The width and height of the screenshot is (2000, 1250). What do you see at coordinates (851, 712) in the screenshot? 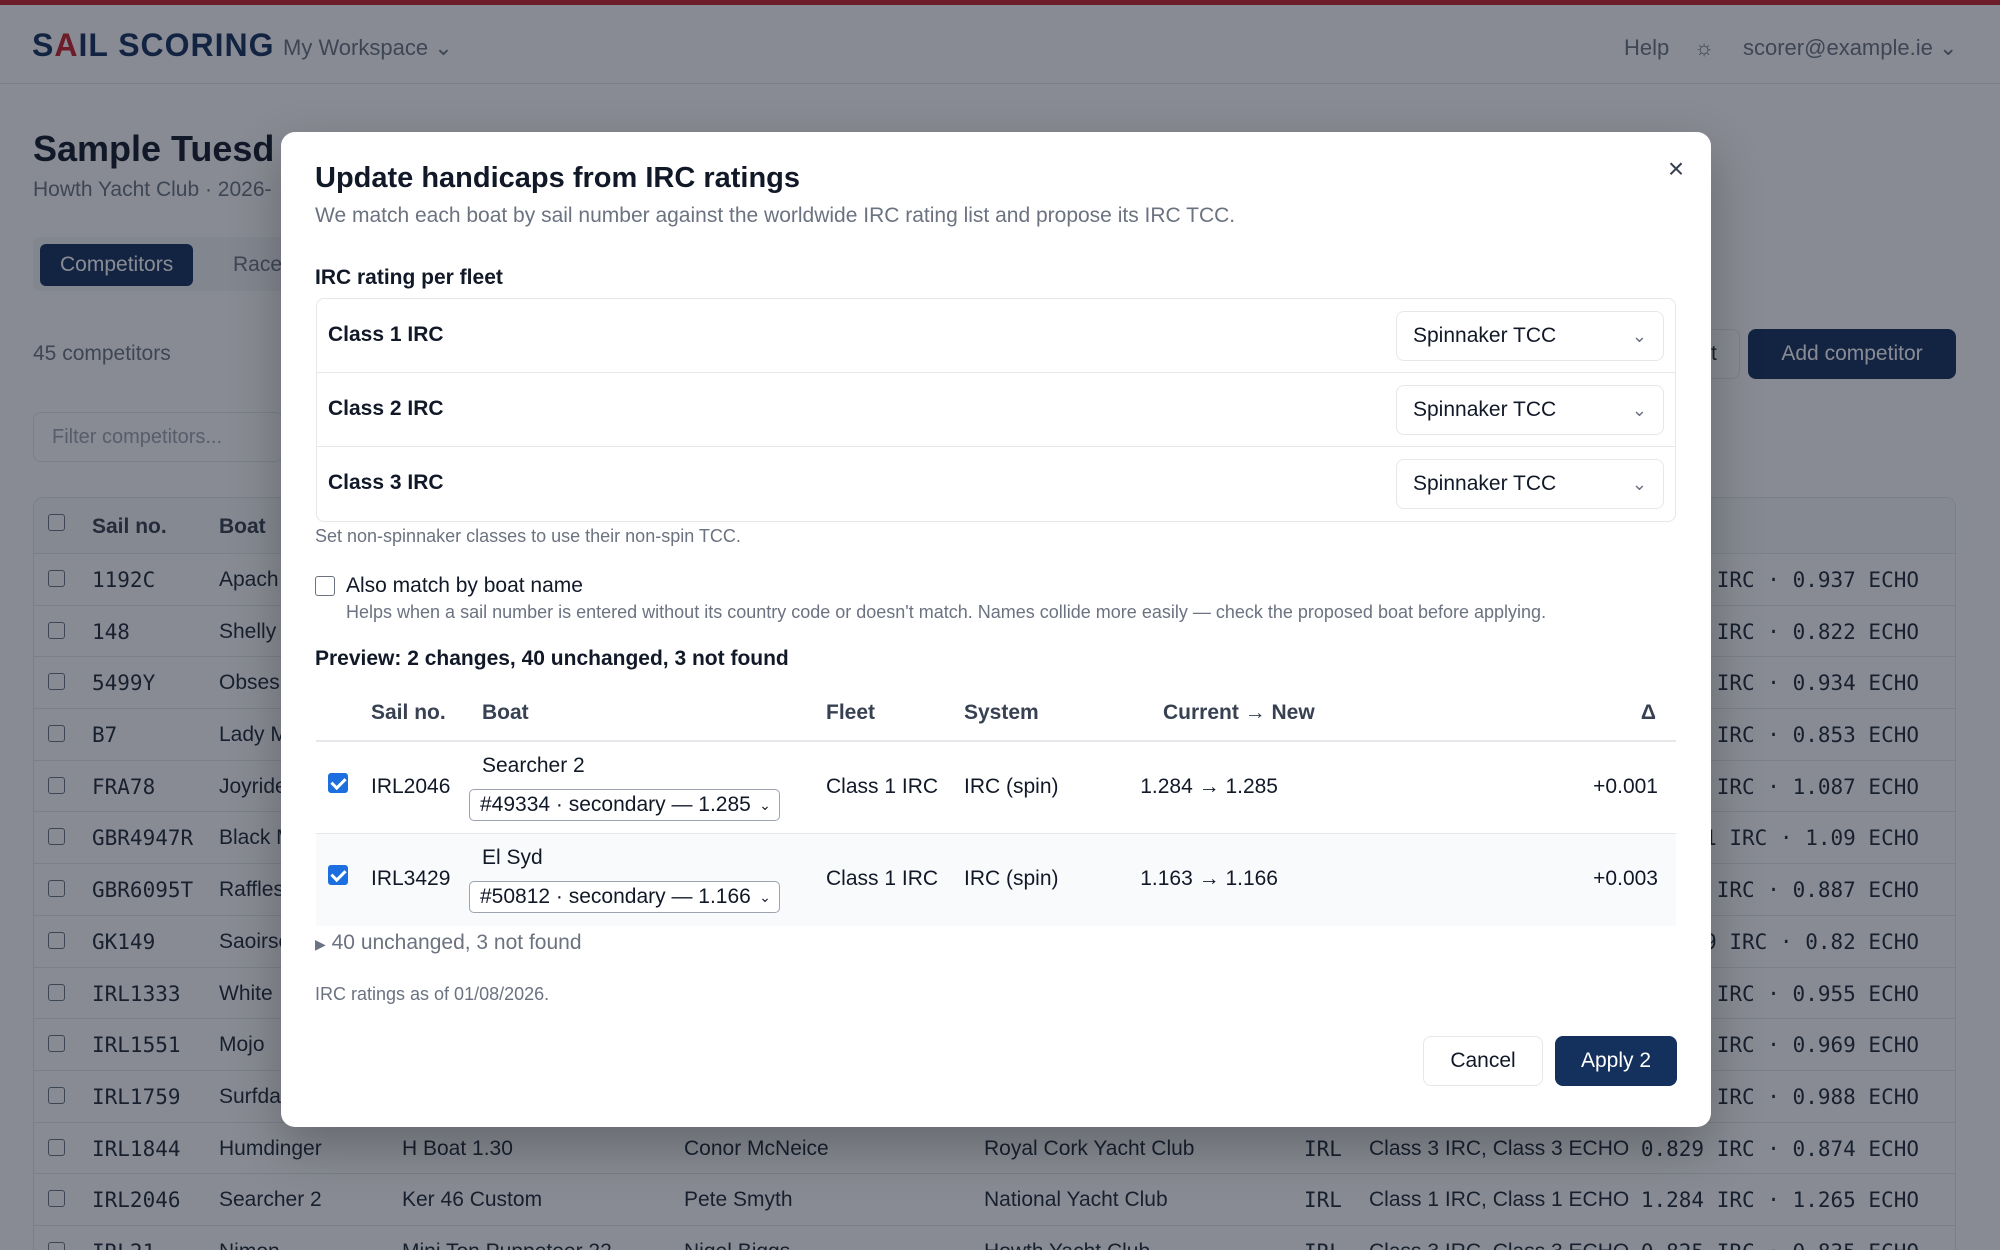
I see `col-fleet: Fleet` at bounding box center [851, 712].